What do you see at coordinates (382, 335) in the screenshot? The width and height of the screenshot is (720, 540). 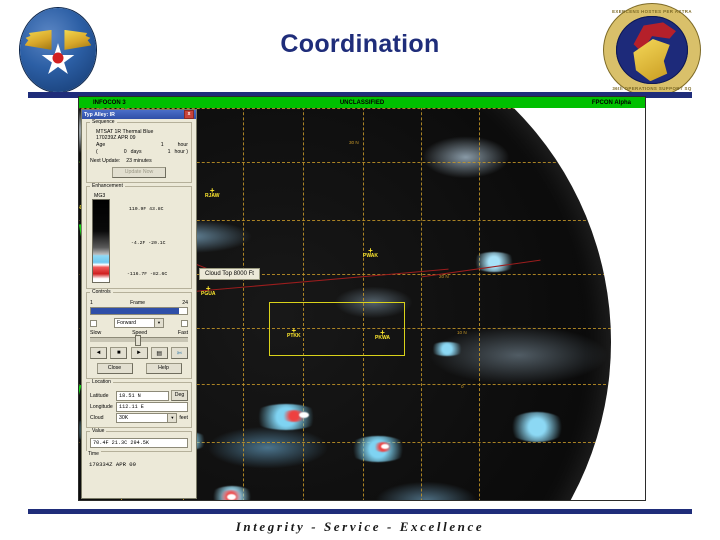 I see `station-marker: + PKWA` at bounding box center [382, 335].